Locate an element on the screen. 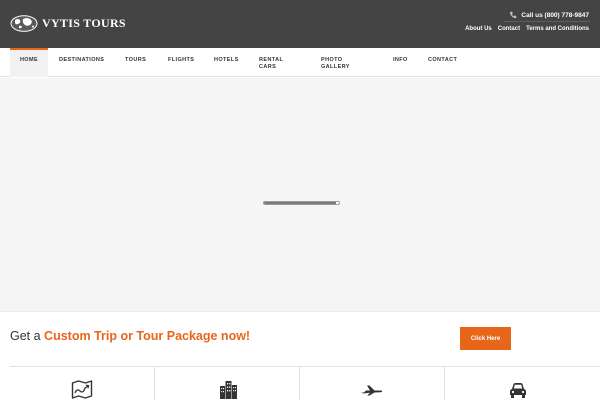 The height and width of the screenshot is (400, 600). contact-link: Contact is located at coordinates (509, 29).